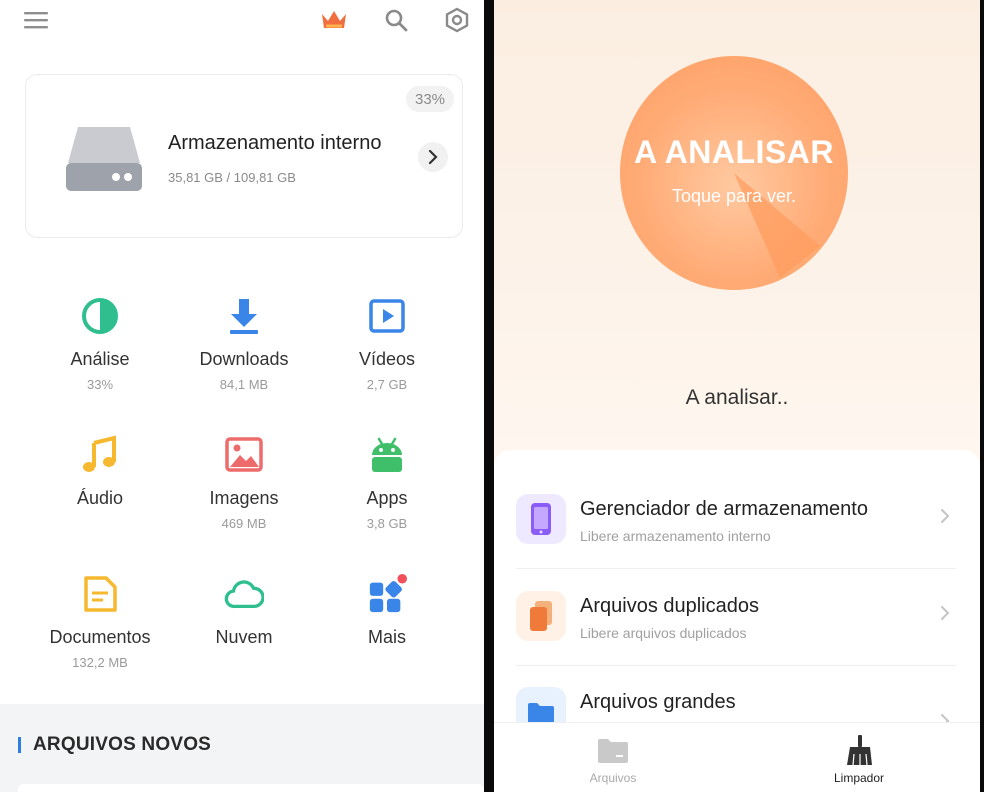 The width and height of the screenshot is (984, 792). I want to click on nav-label: Limpador, so click(859, 778).